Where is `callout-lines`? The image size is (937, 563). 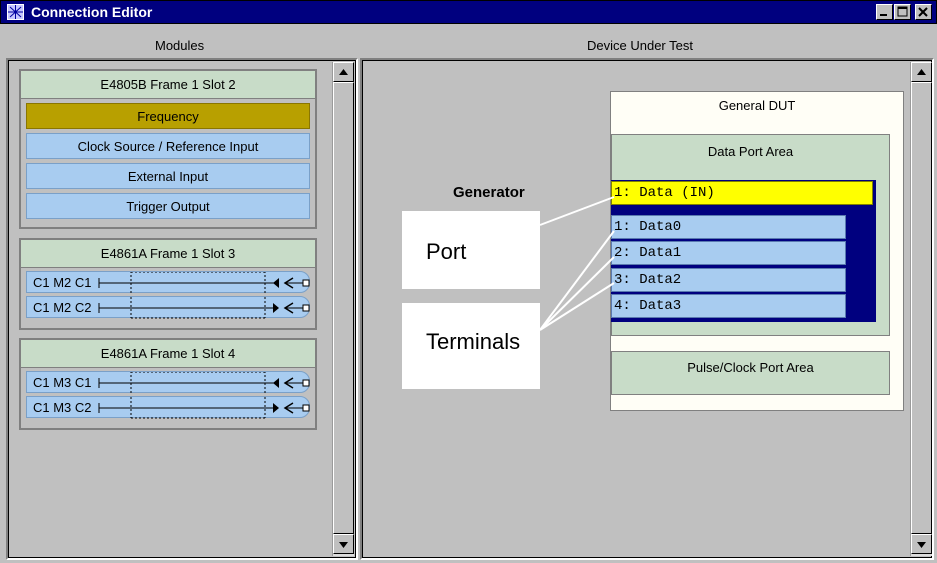 callout-lines is located at coordinates (577, 263).